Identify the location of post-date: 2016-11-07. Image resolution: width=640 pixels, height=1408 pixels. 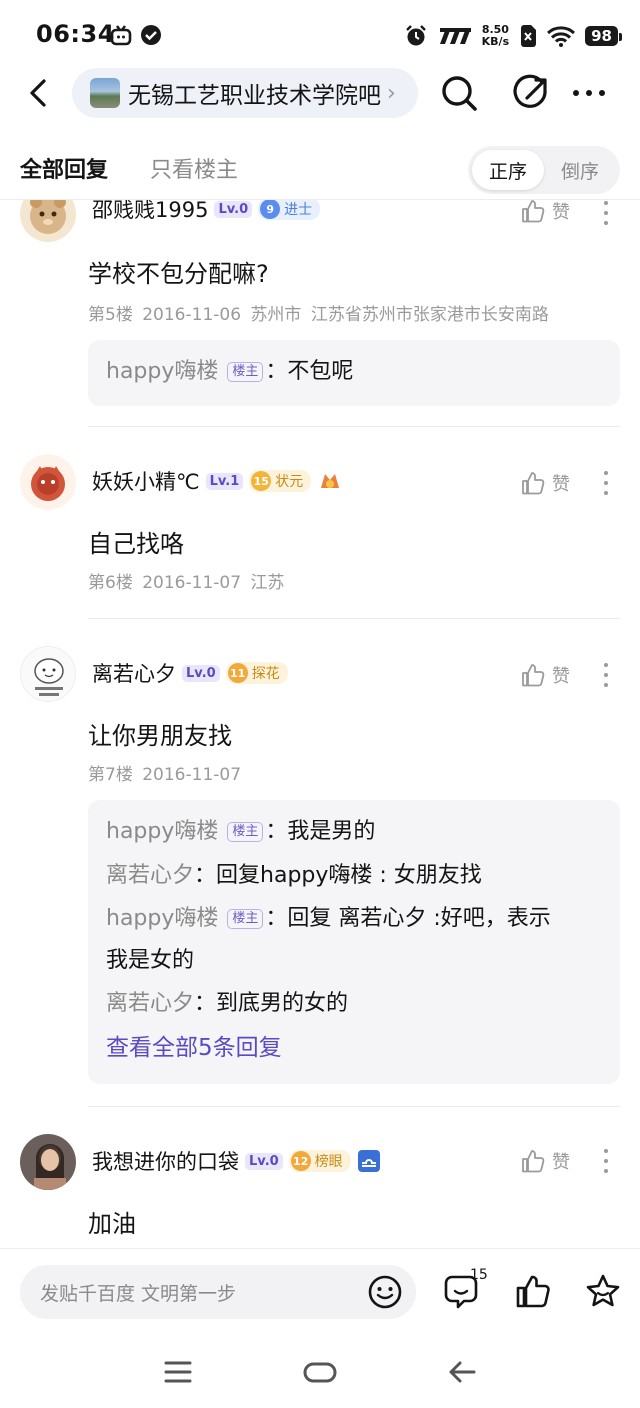
(192, 583).